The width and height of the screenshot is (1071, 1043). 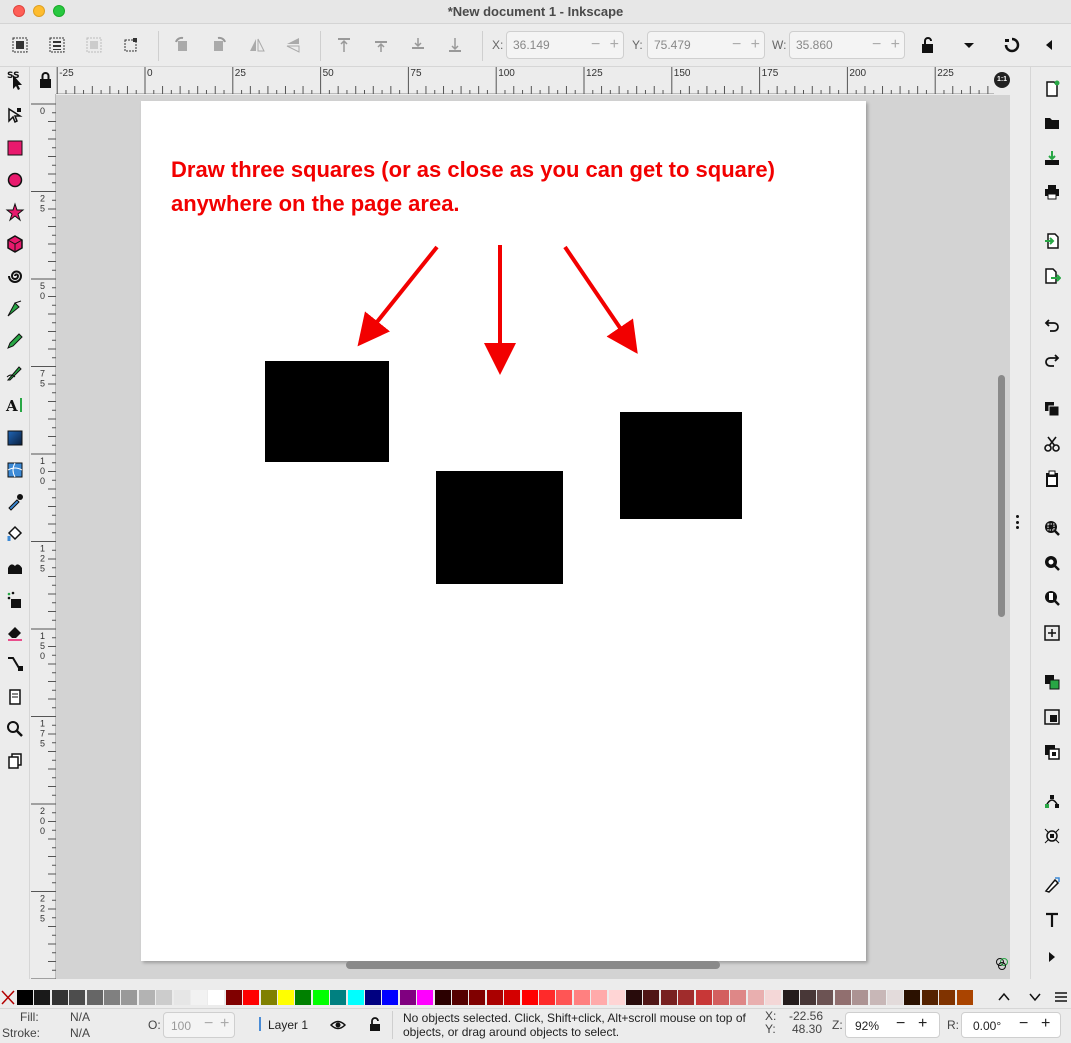 I want to click on spray-tool-icon, so click(x=15, y=600).